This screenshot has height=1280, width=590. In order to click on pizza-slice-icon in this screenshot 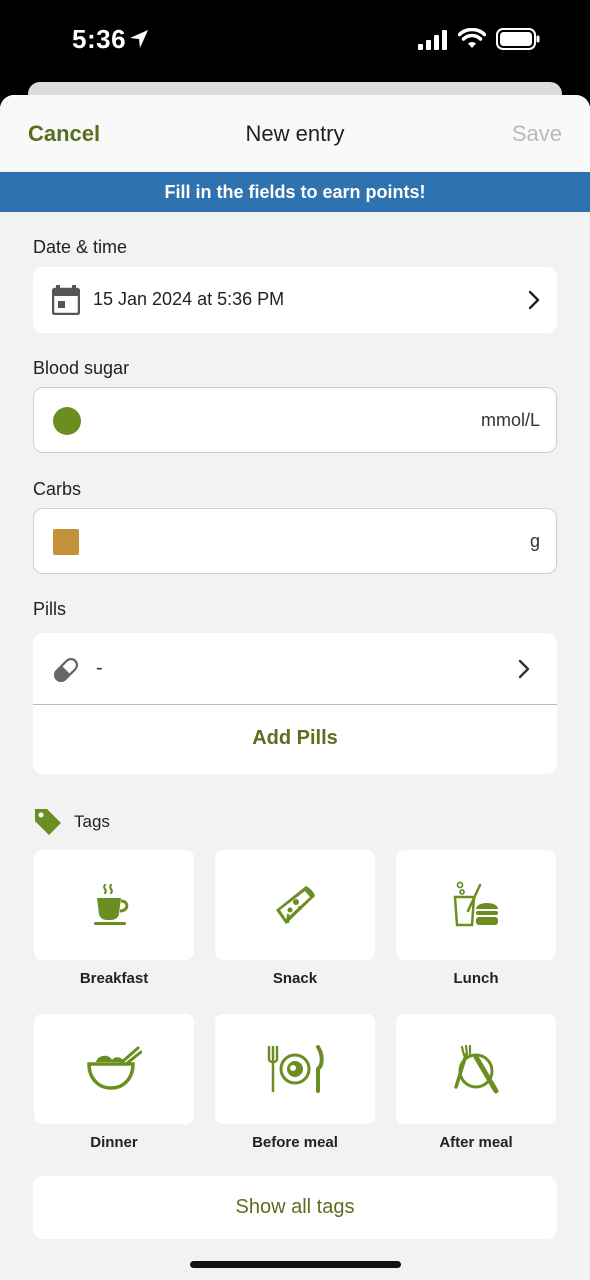, I will do `click(295, 905)`.